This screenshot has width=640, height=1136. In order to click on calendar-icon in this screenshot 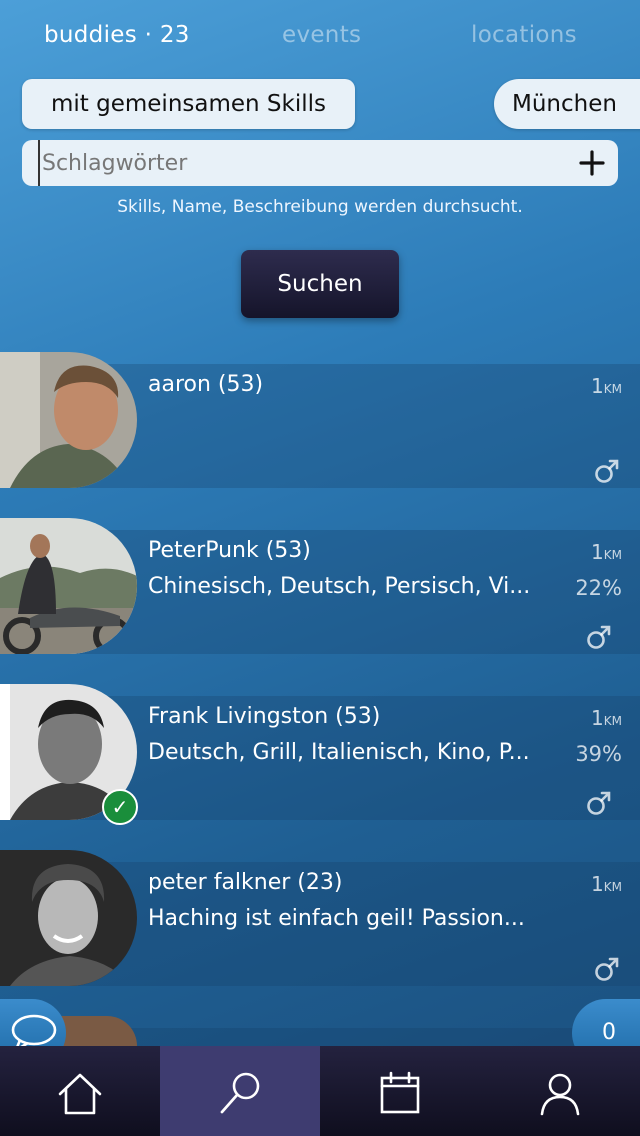, I will do `click(400, 1092)`.